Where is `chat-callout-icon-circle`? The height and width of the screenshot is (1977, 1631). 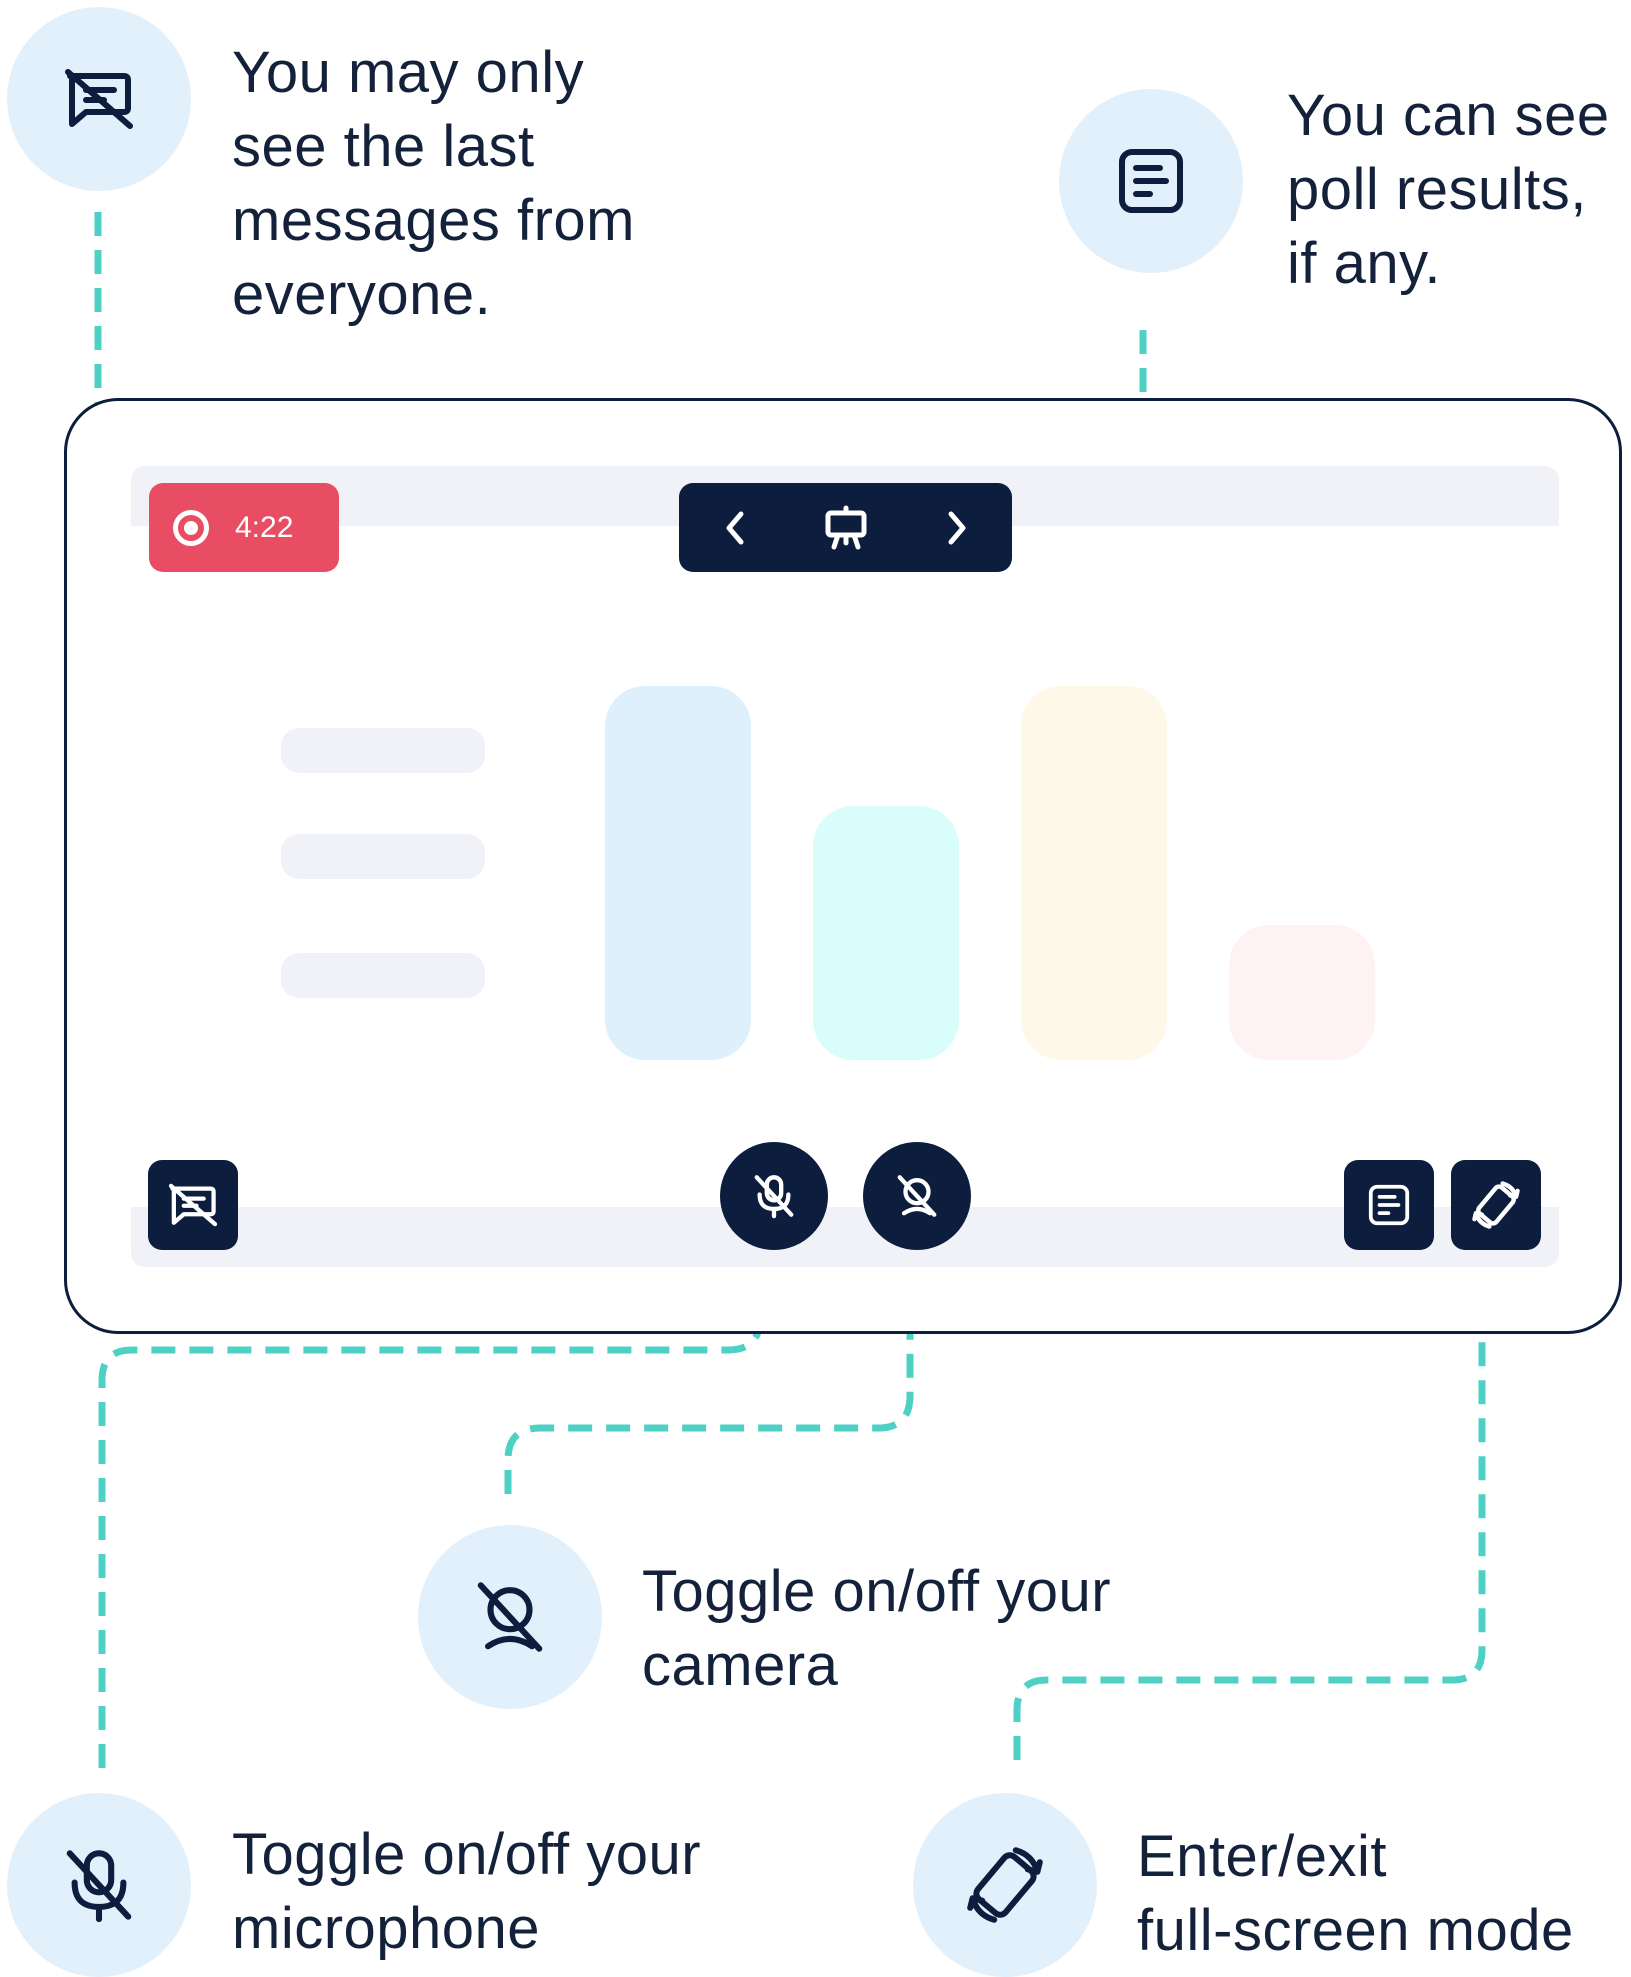 chat-callout-icon-circle is located at coordinates (99, 99).